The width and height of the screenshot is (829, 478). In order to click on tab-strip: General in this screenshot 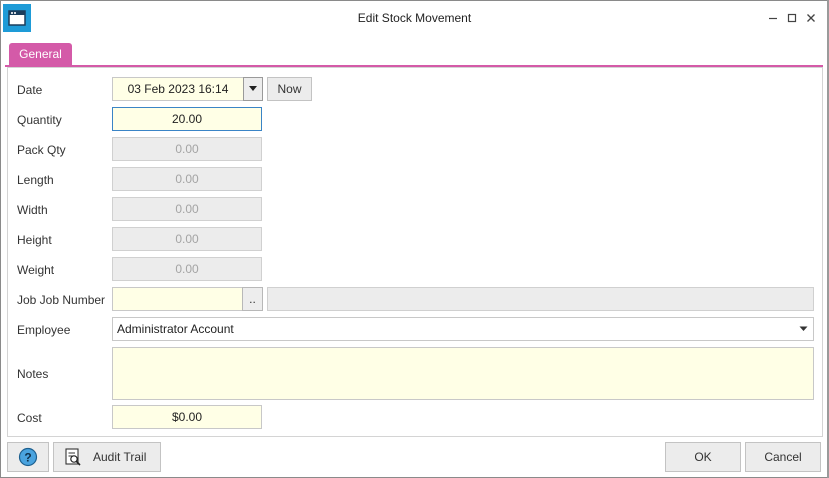, I will do `click(414, 51)`.